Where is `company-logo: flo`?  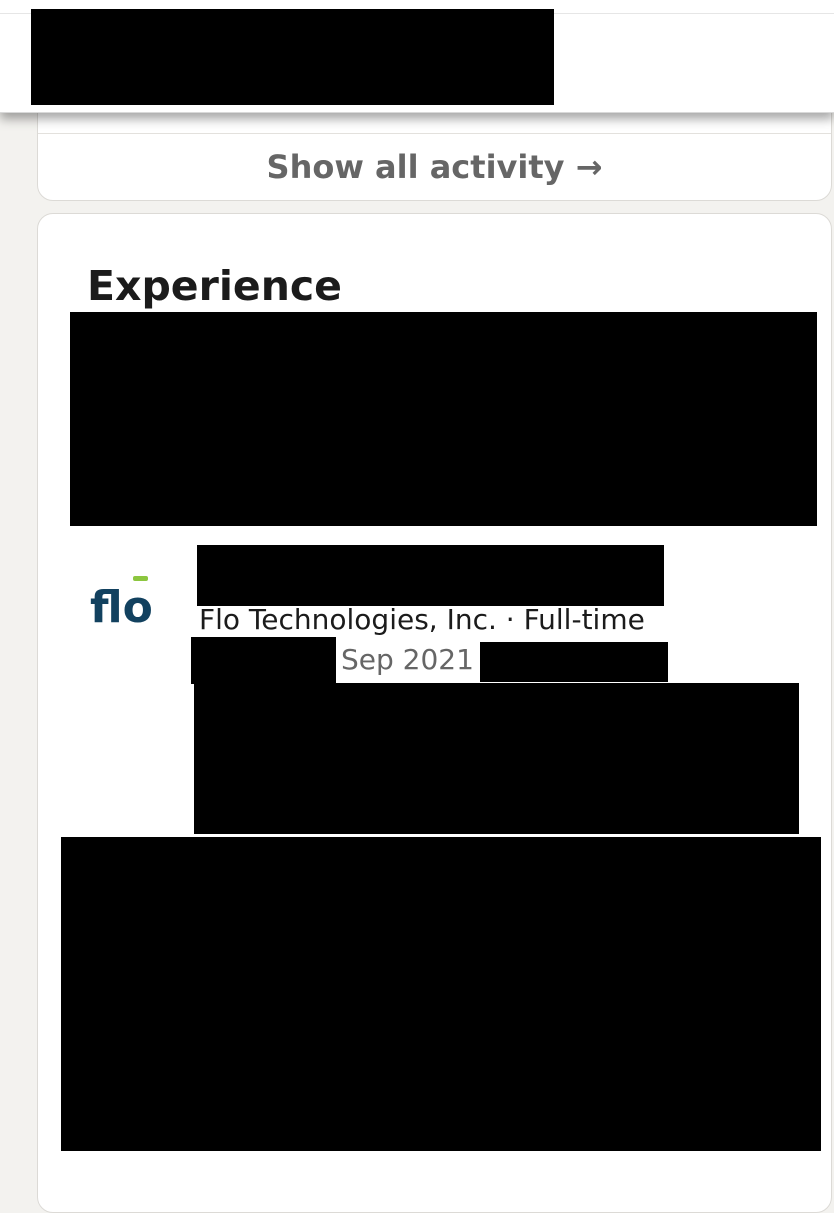
company-logo: flo is located at coordinates (135, 602).